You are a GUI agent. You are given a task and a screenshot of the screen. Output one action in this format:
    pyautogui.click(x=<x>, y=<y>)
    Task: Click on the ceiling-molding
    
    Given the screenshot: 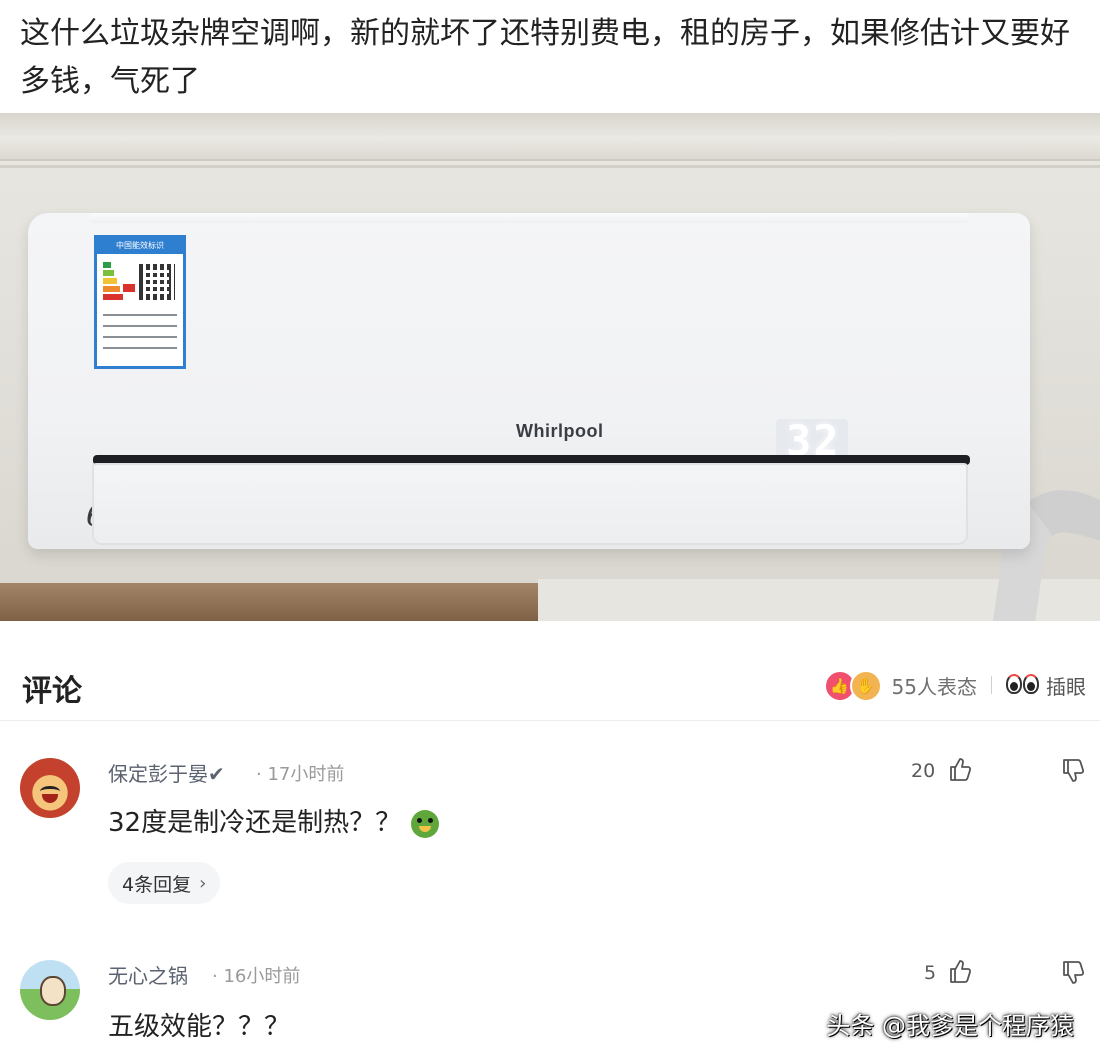 What is the action you would take?
    pyautogui.click(x=550, y=137)
    